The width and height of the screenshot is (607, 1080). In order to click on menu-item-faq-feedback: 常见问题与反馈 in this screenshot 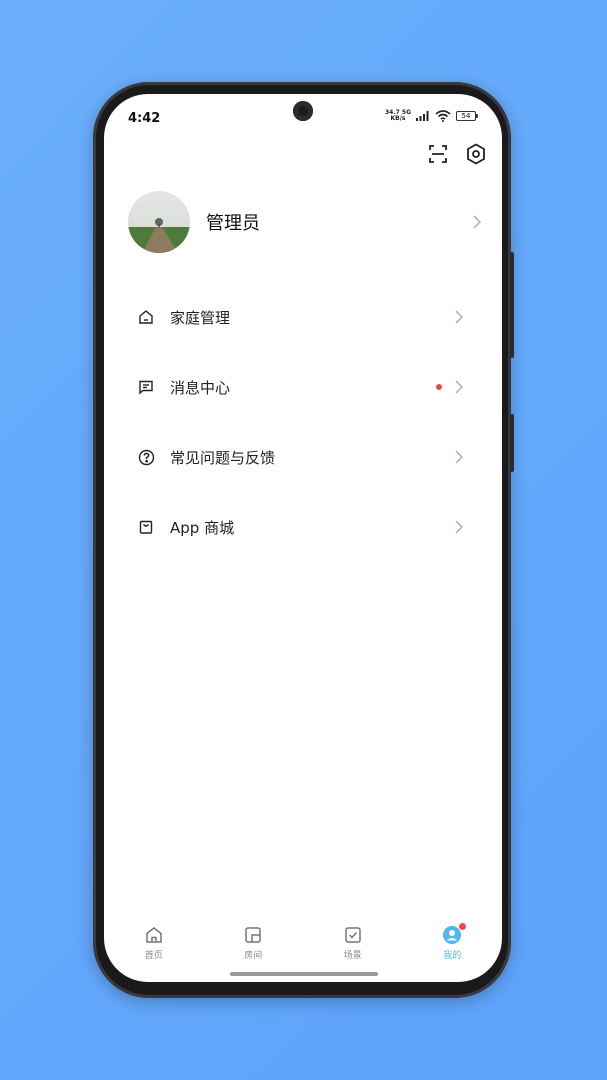, I will do `click(303, 457)`.